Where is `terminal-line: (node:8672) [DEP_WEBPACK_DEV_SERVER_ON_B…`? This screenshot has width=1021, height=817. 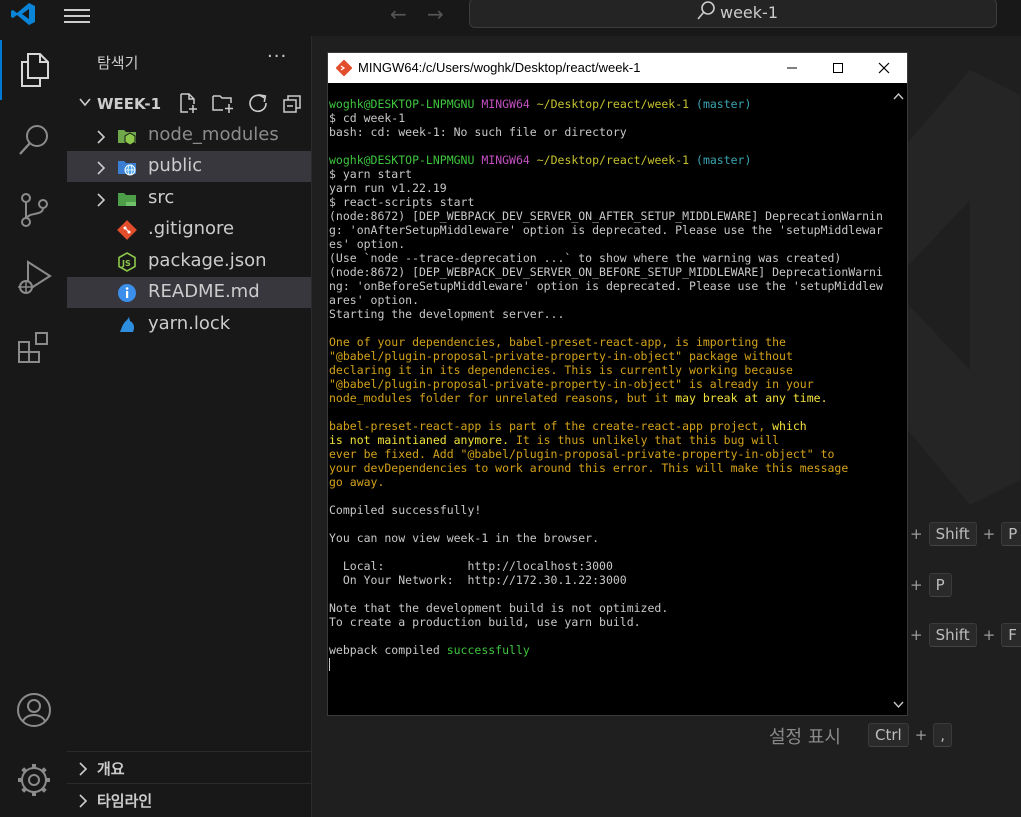 terminal-line: (node:8672) [DEP_WEBPACK_DEV_SERVER_ON_B… is located at coordinates (606, 272).